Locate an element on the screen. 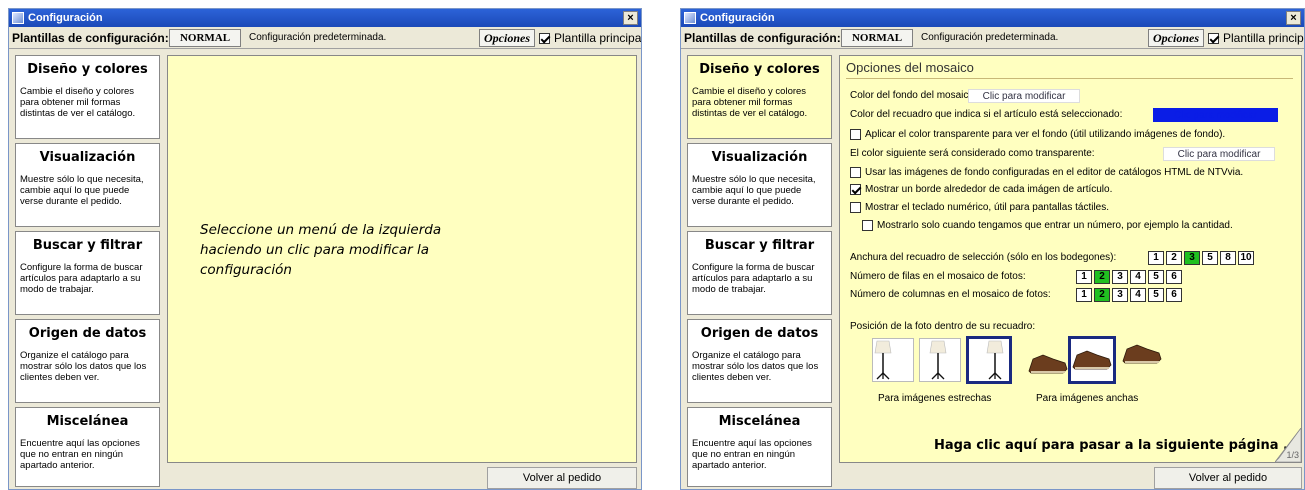 This screenshot has height=490, width=1305. narrow-position-right is located at coordinates (989, 360).